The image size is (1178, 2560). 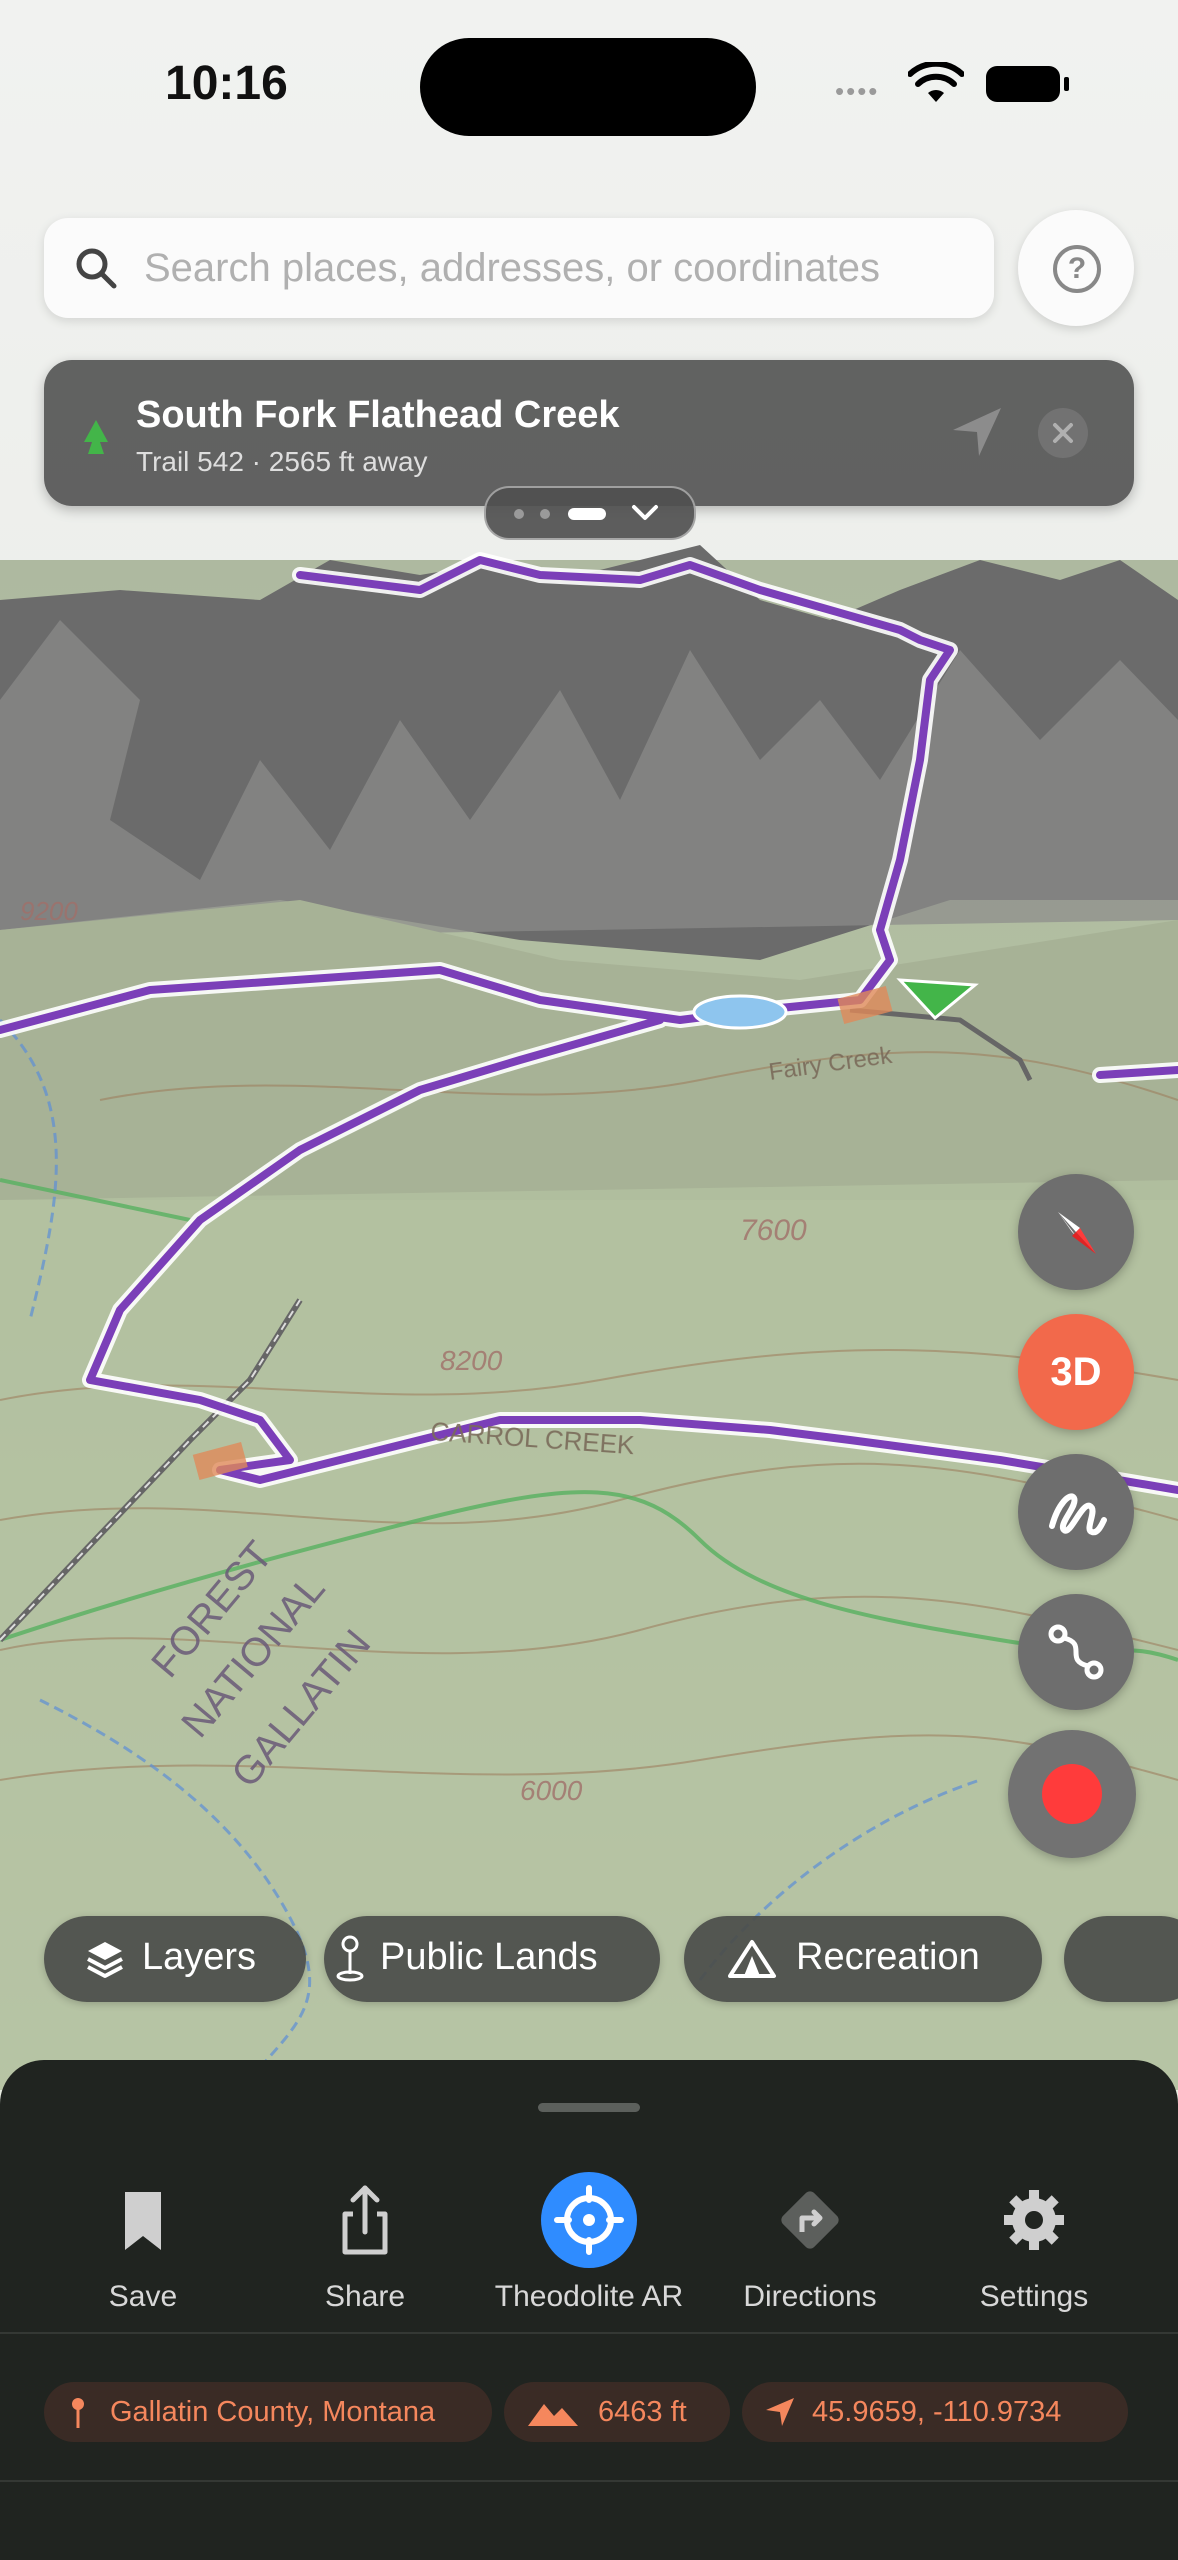 I want to click on tent-icon, so click(x=752, y=1959).